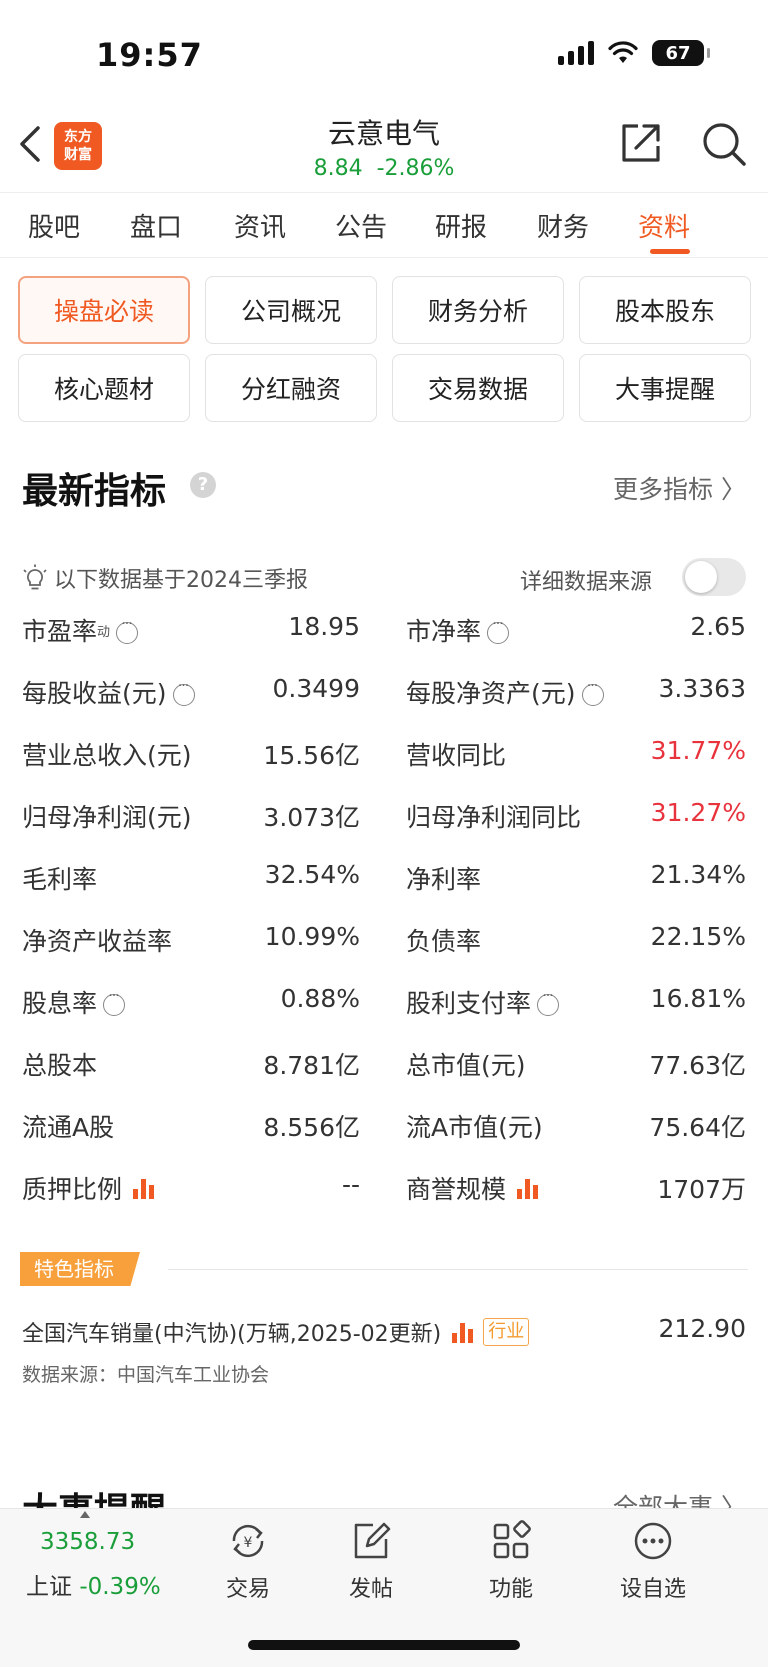 The height and width of the screenshot is (1667, 768). I want to click on tab-5: 财务, so click(563, 225).